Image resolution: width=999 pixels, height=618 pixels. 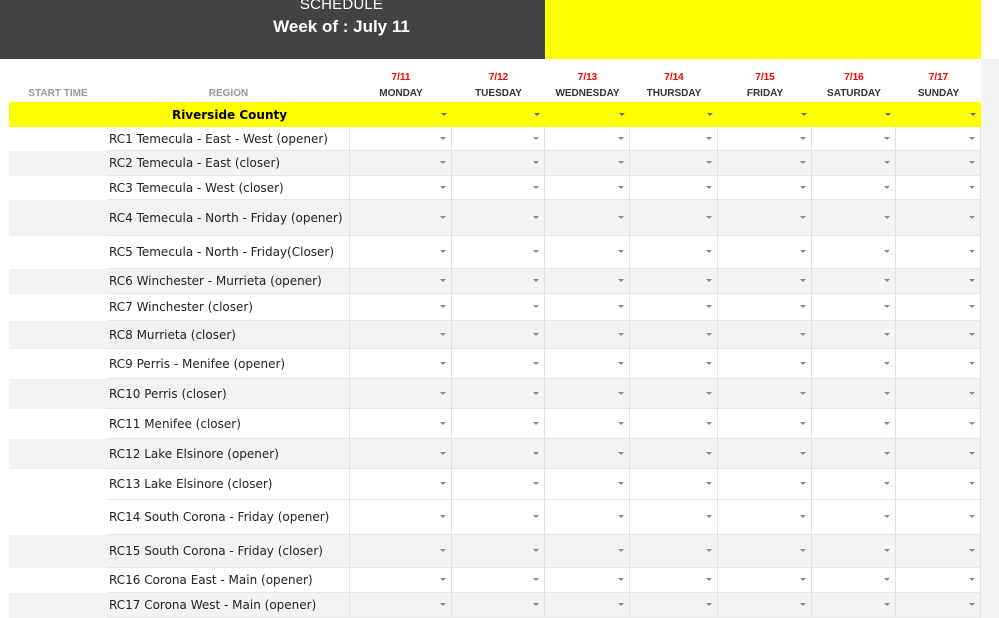 What do you see at coordinates (228, 580) in the screenshot?
I see `region-cell: RC16 Corona East - Main (opener)` at bounding box center [228, 580].